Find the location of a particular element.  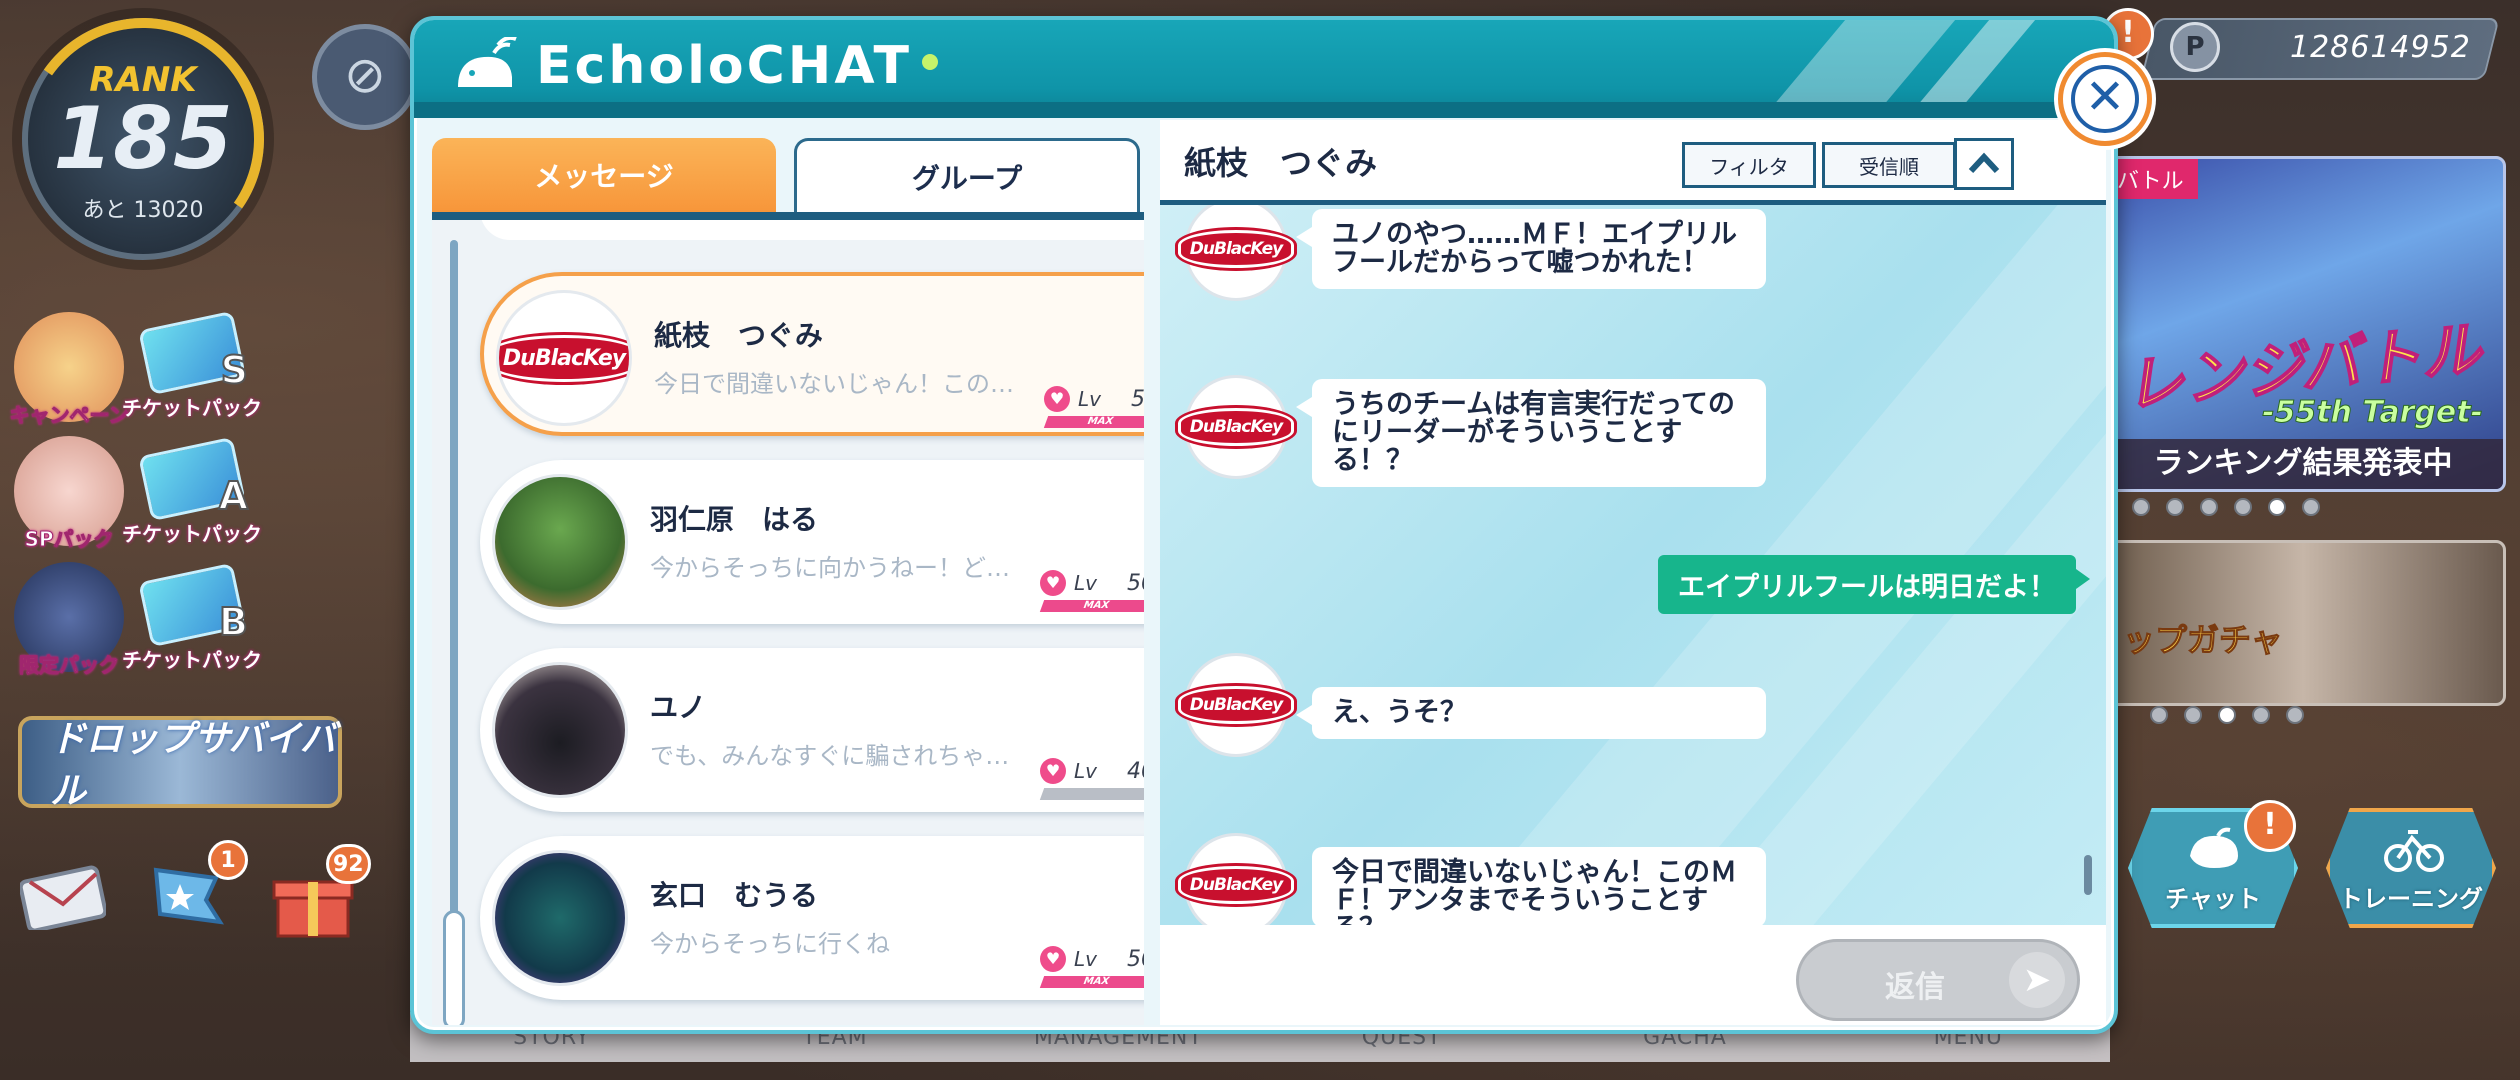

chat-button-label: チャット is located at coordinates (2213, 899).